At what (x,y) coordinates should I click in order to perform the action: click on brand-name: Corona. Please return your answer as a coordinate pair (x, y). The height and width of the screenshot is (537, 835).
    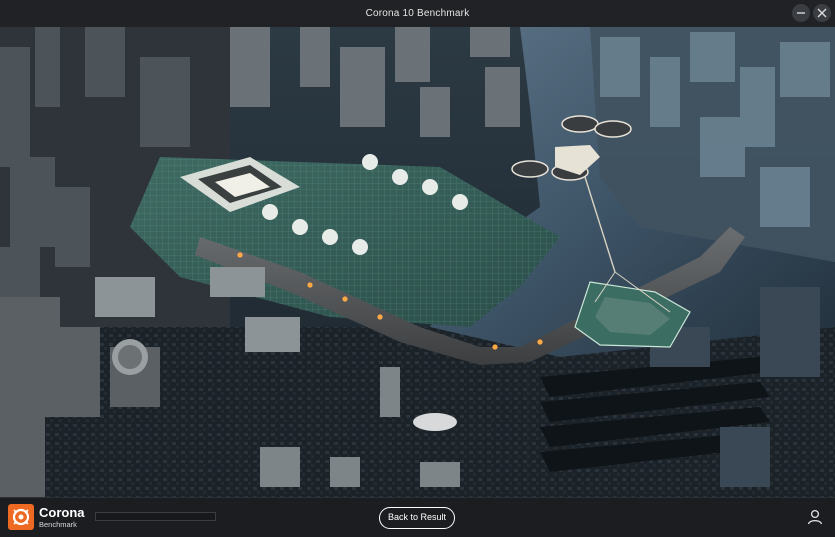
    Looking at the image, I should click on (62, 512).